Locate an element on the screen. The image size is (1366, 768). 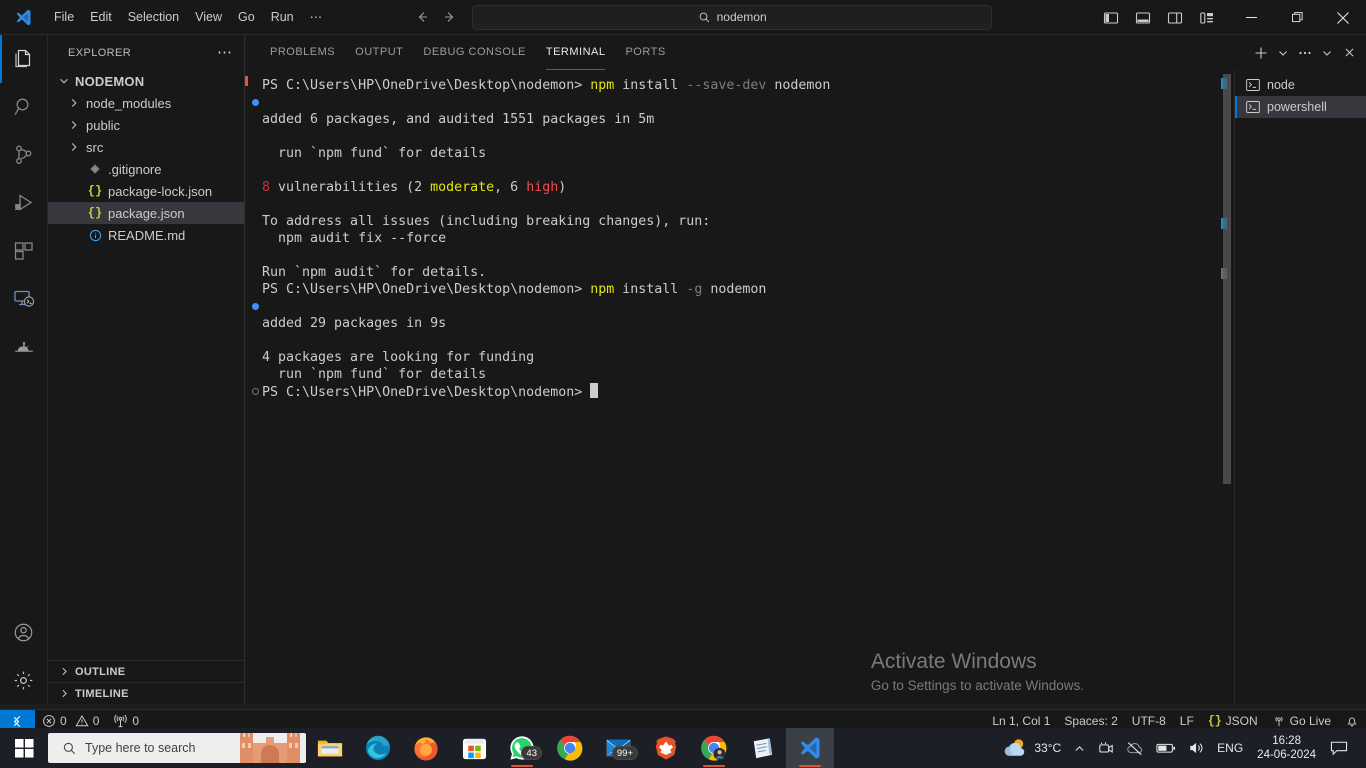
taskbar-search-box: Type here to search is located at coordinates (177, 748).